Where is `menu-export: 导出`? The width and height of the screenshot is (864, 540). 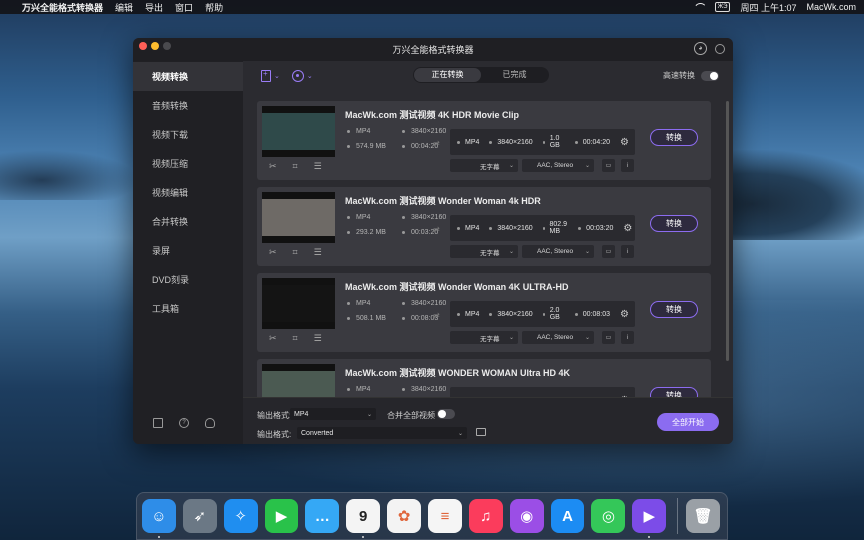
menu-export: 导出 is located at coordinates (154, 7).